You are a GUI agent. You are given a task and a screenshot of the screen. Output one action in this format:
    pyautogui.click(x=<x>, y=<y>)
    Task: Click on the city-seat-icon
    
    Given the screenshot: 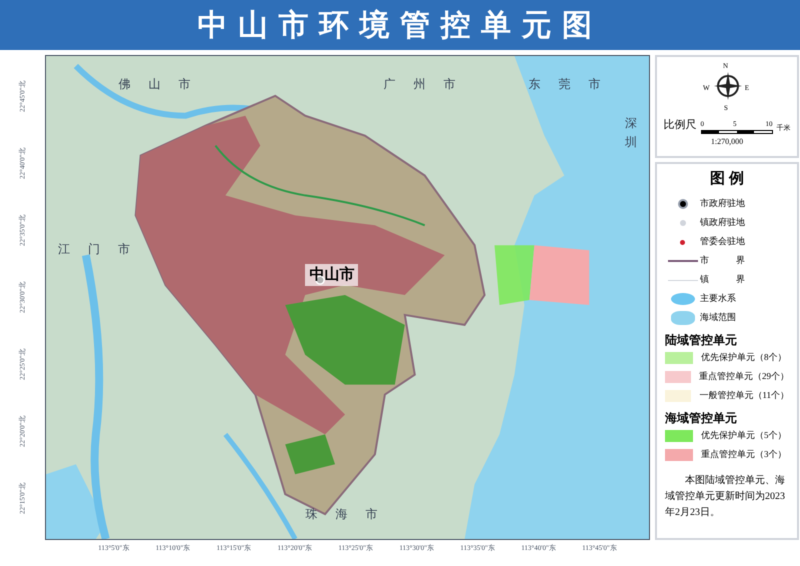 What is the action you would take?
    pyautogui.click(x=683, y=204)
    